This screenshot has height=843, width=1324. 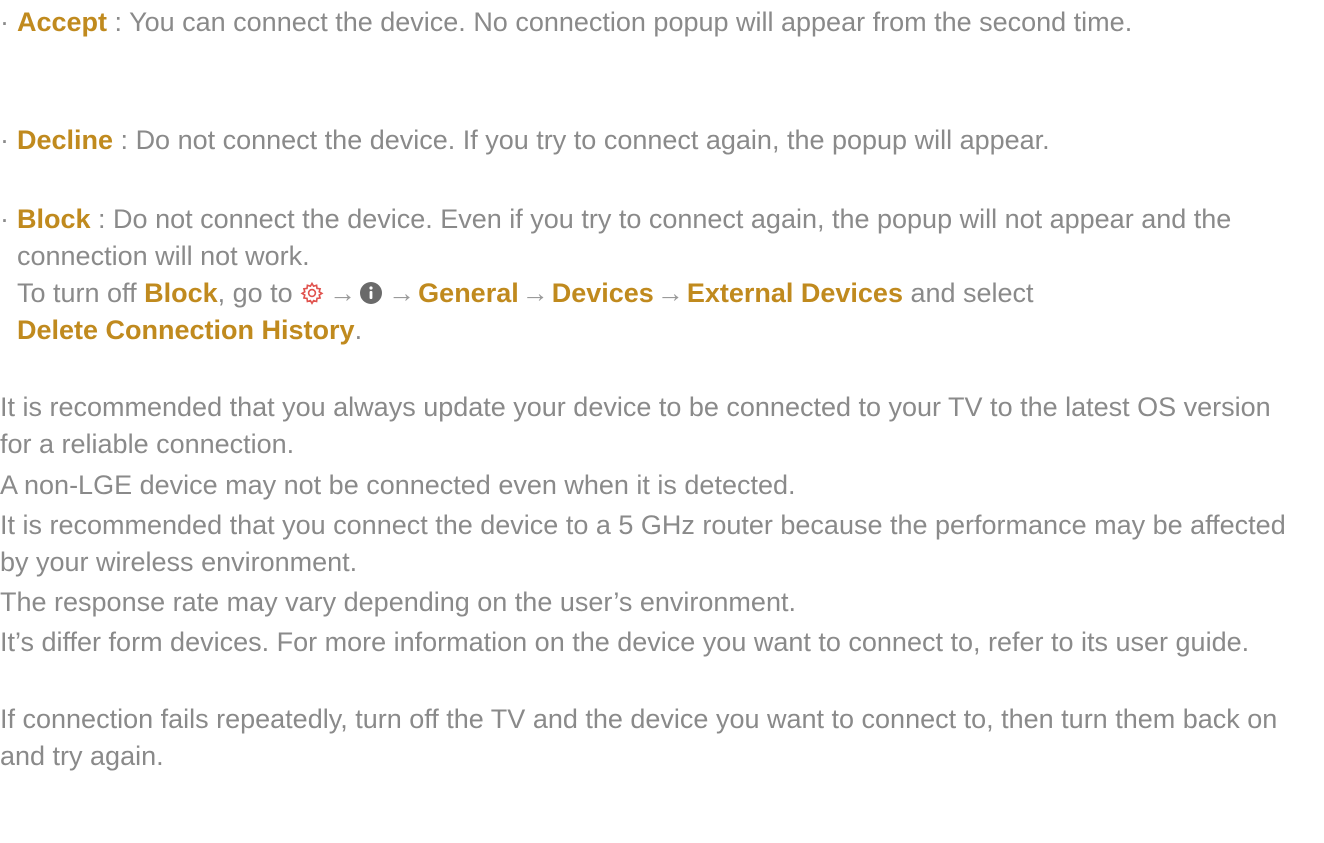 What do you see at coordinates (968, 293) in the screenshot?
I see `block-howto-suffix: and select` at bounding box center [968, 293].